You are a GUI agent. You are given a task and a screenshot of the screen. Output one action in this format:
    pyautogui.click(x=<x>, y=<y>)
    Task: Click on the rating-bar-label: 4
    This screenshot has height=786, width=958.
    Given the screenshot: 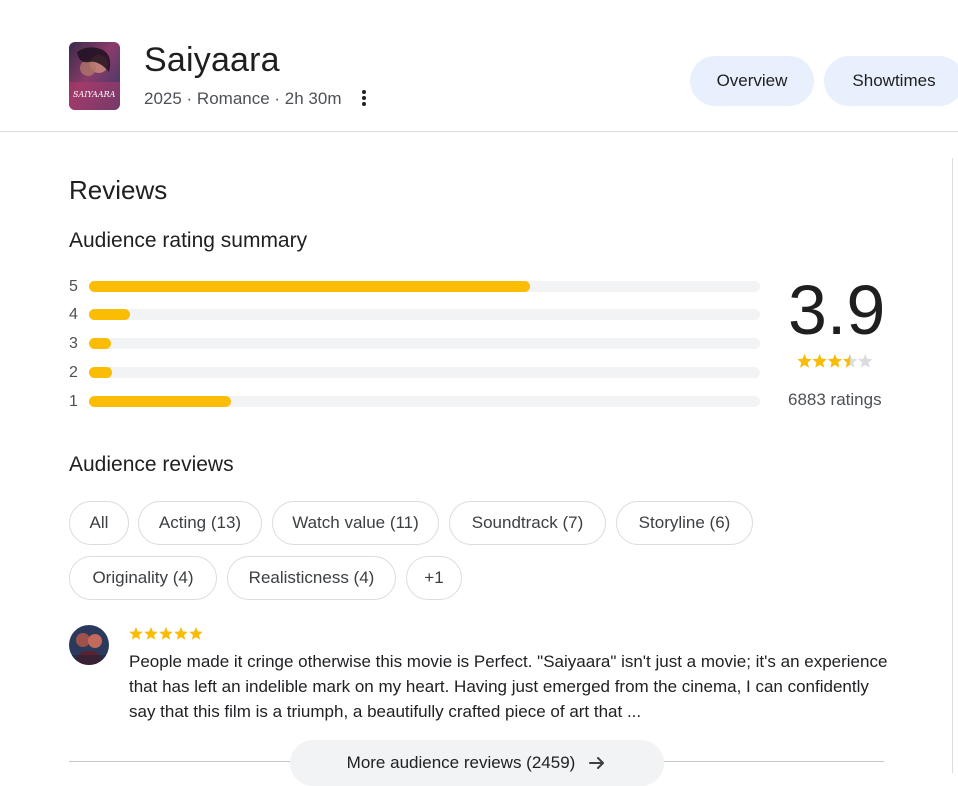 What is the action you would take?
    pyautogui.click(x=73, y=314)
    